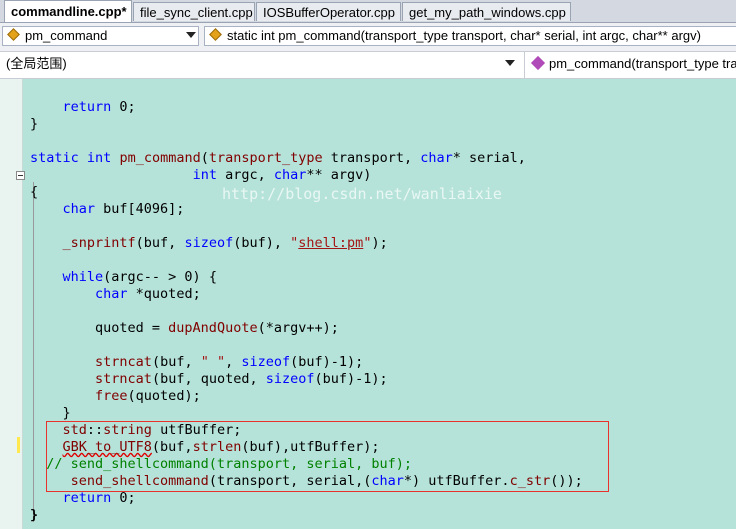 Image resolution: width=736 pixels, height=529 pixels. I want to click on code-line: strncat(buf, " ", sizeof(buf)-1);, so click(229, 362).